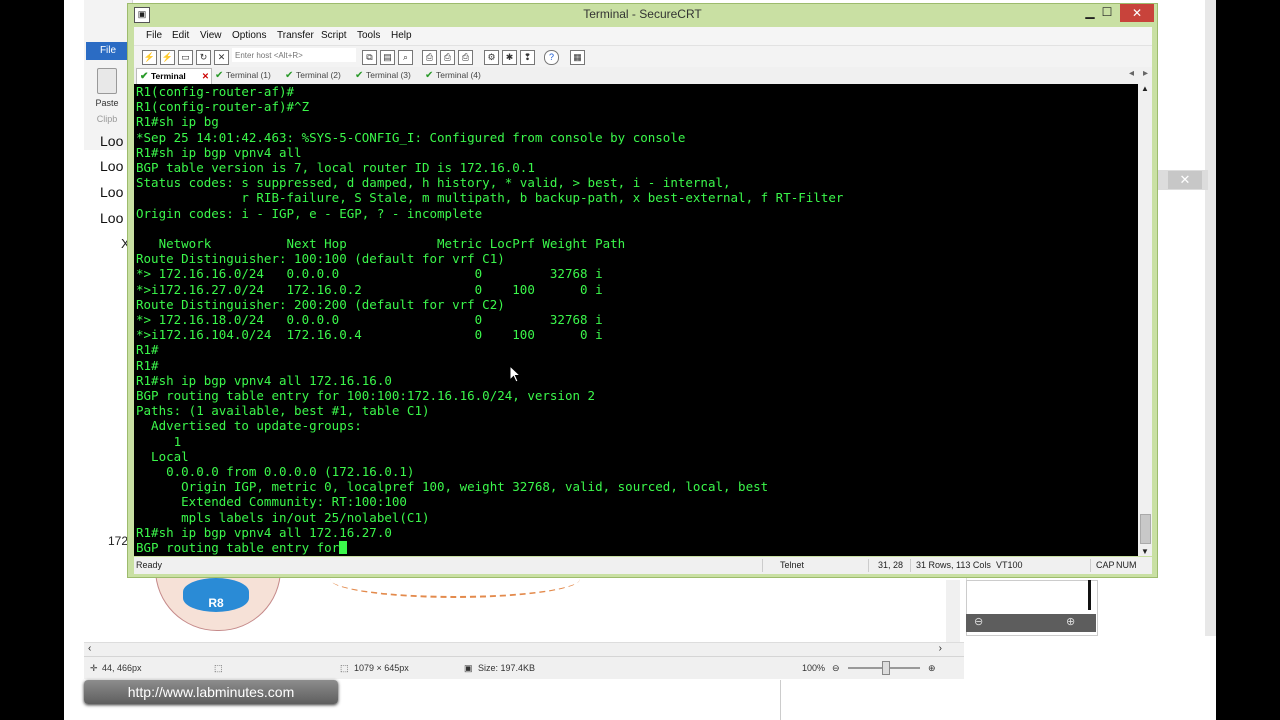 This screenshot has width=1280, height=720. What do you see at coordinates (107, 81) in the screenshot?
I see `clipboard-icon` at bounding box center [107, 81].